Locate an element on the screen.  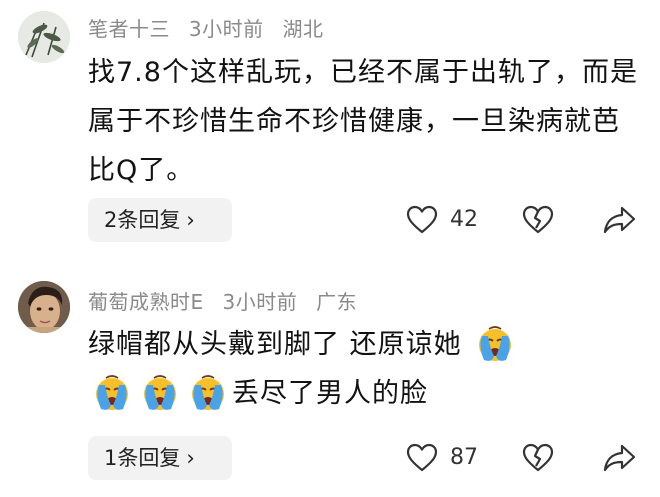
like-count: 42 is located at coordinates (464, 219).